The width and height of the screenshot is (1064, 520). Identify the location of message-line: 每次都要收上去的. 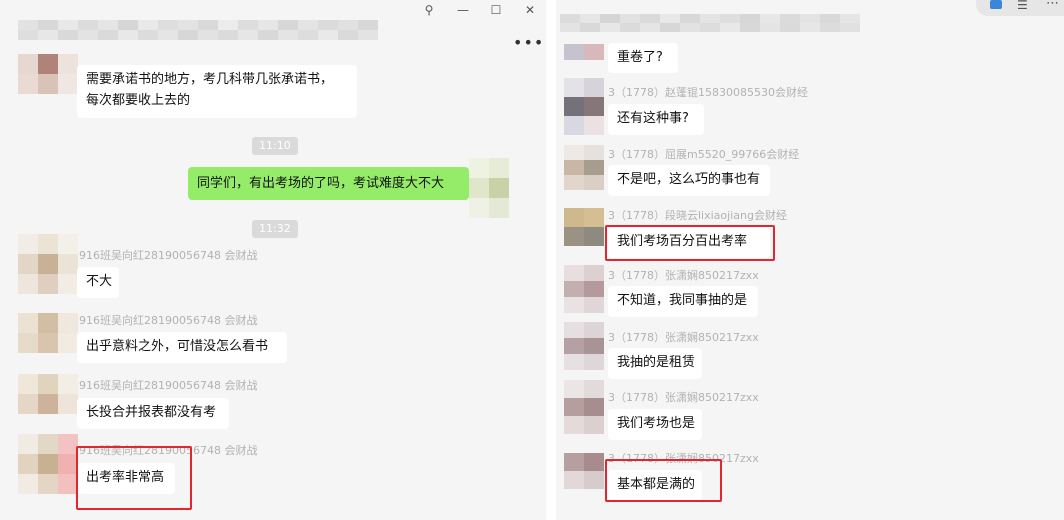
(138, 100).